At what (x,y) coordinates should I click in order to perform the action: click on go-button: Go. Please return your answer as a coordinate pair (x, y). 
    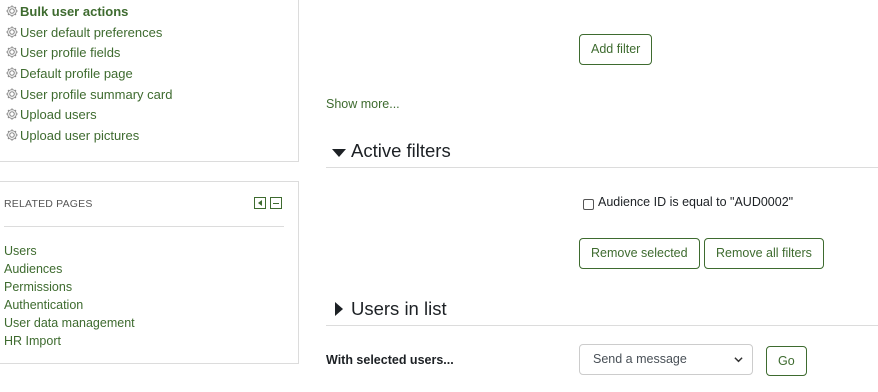
    Looking at the image, I should click on (786, 361).